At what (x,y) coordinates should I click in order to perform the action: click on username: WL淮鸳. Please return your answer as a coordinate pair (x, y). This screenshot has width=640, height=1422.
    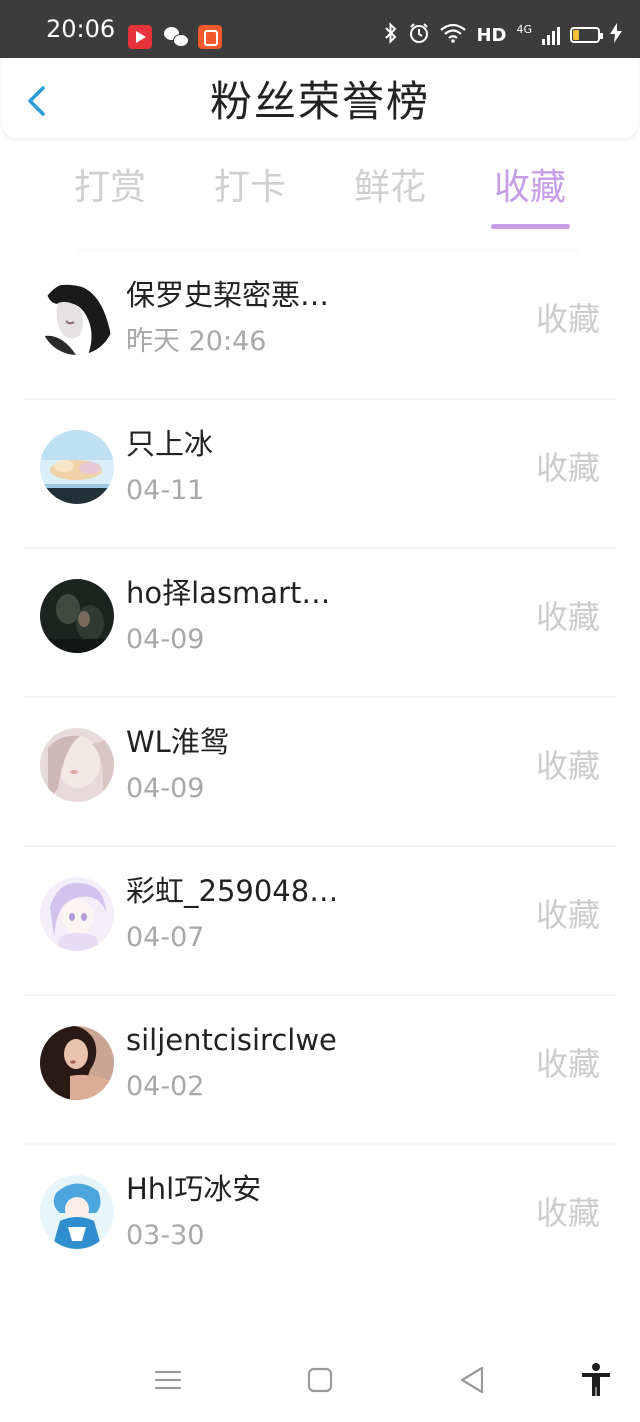
    Looking at the image, I should click on (177, 742).